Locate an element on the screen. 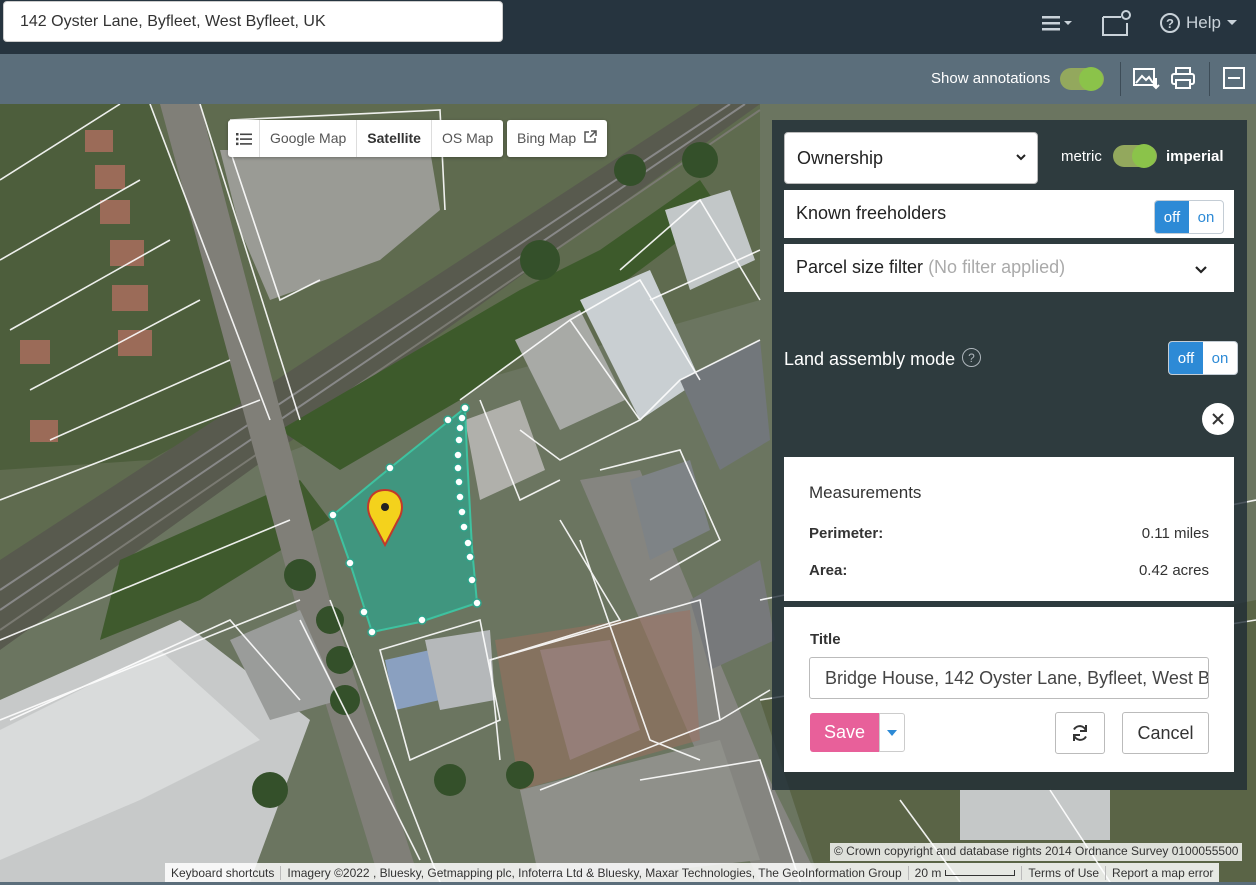 This screenshot has height=885, width=1256. caret-down-icon is located at coordinates (892, 732).